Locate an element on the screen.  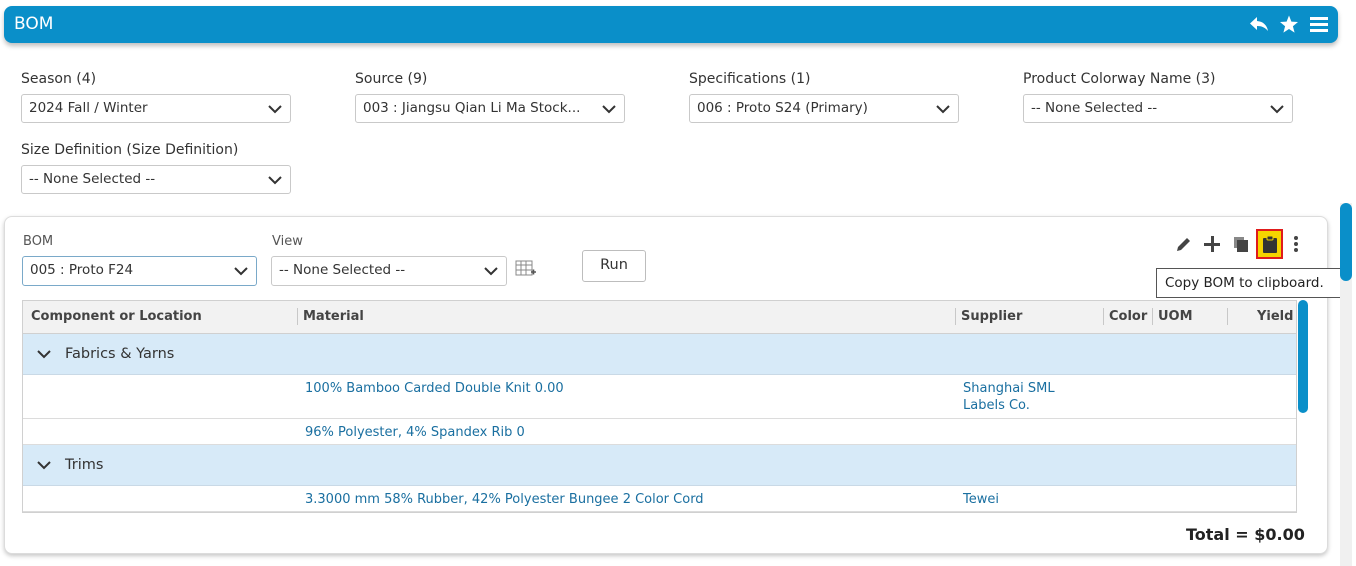
size-definition-select: -- None Selected -- is located at coordinates (156, 179).